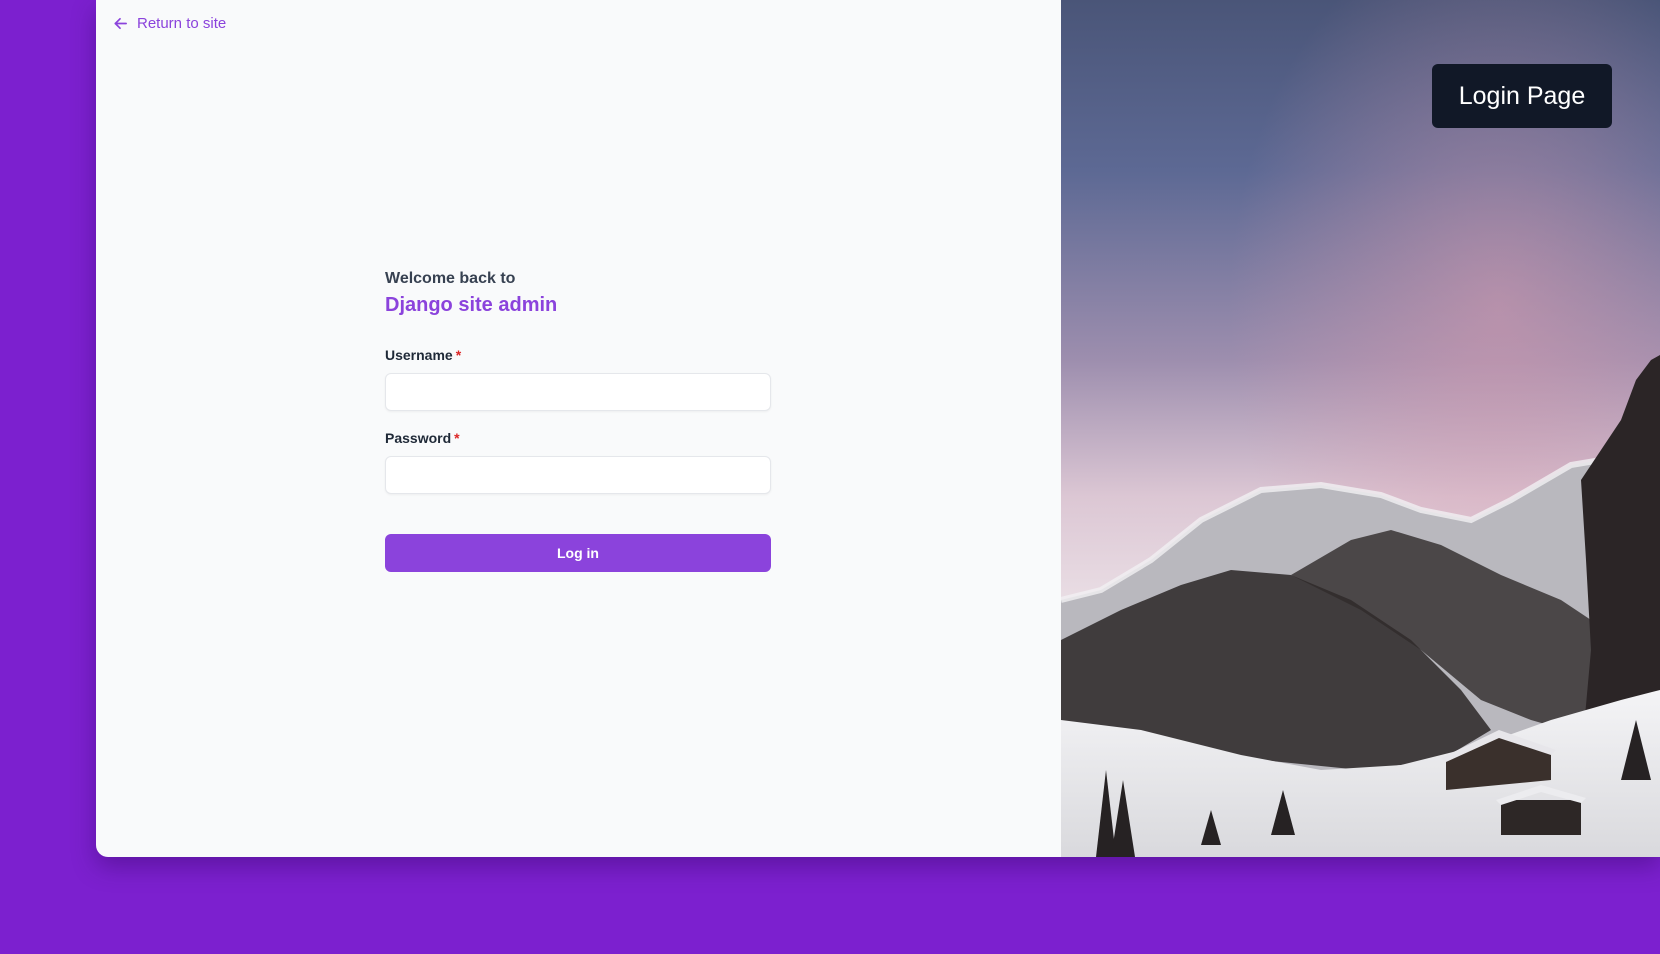 The height and width of the screenshot is (954, 1660). What do you see at coordinates (578, 355) in the screenshot?
I see `username-label: Username *` at bounding box center [578, 355].